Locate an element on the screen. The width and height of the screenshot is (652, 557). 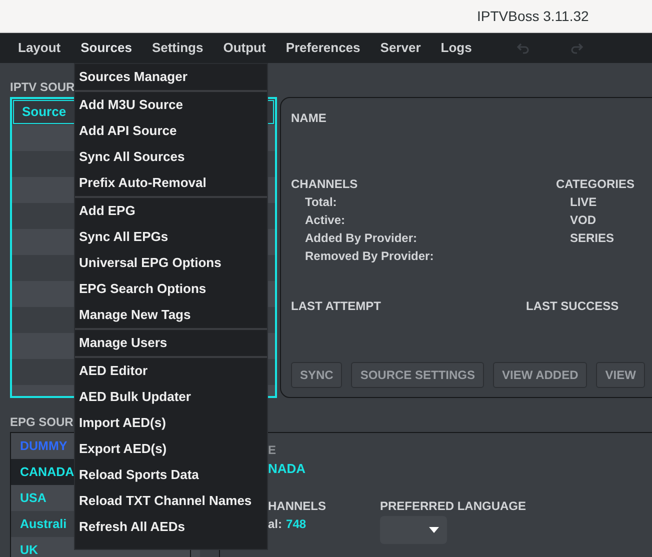
field-label: CATEGORIES is located at coordinates (595, 184).